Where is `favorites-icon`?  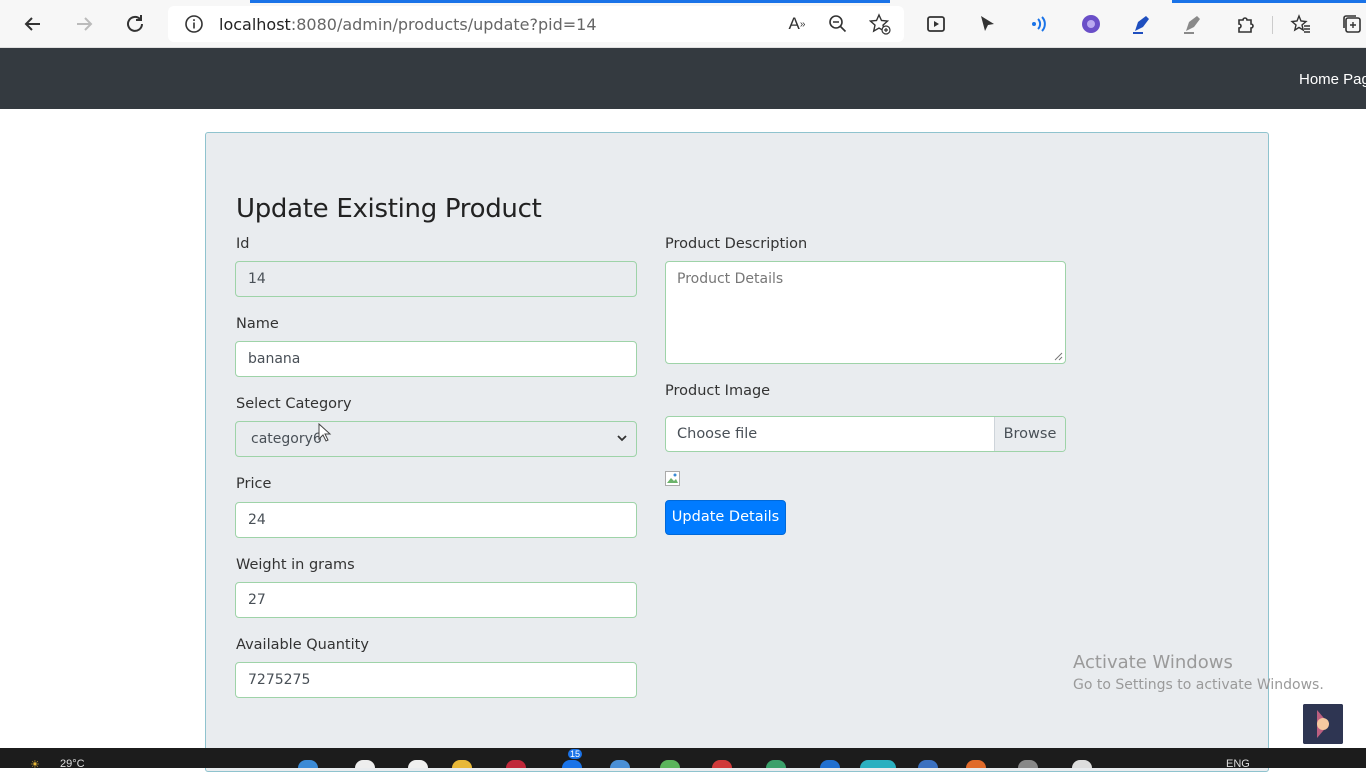 favorites-icon is located at coordinates (1301, 24).